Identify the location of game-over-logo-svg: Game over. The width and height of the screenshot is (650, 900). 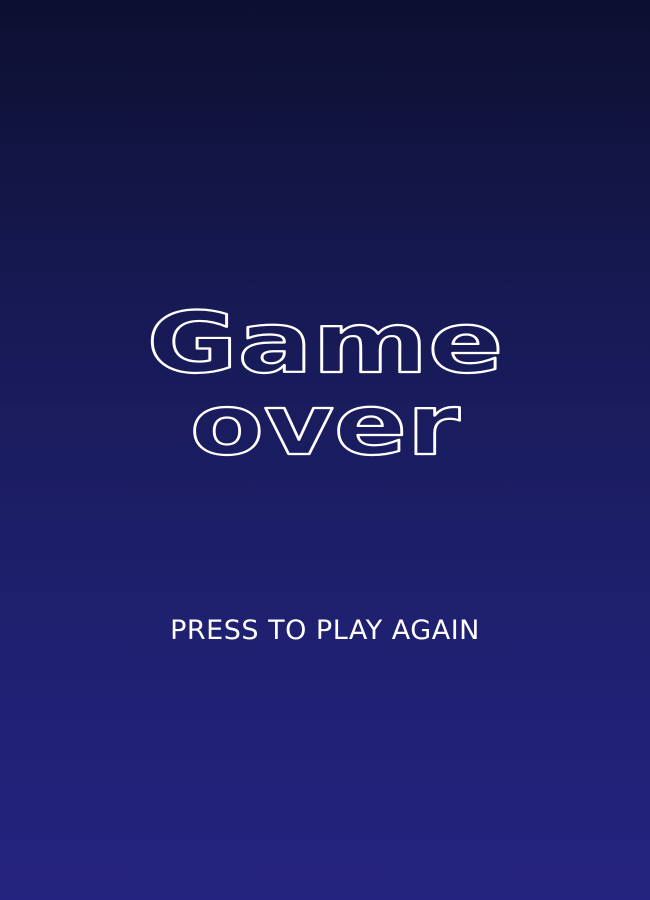
(324, 384).